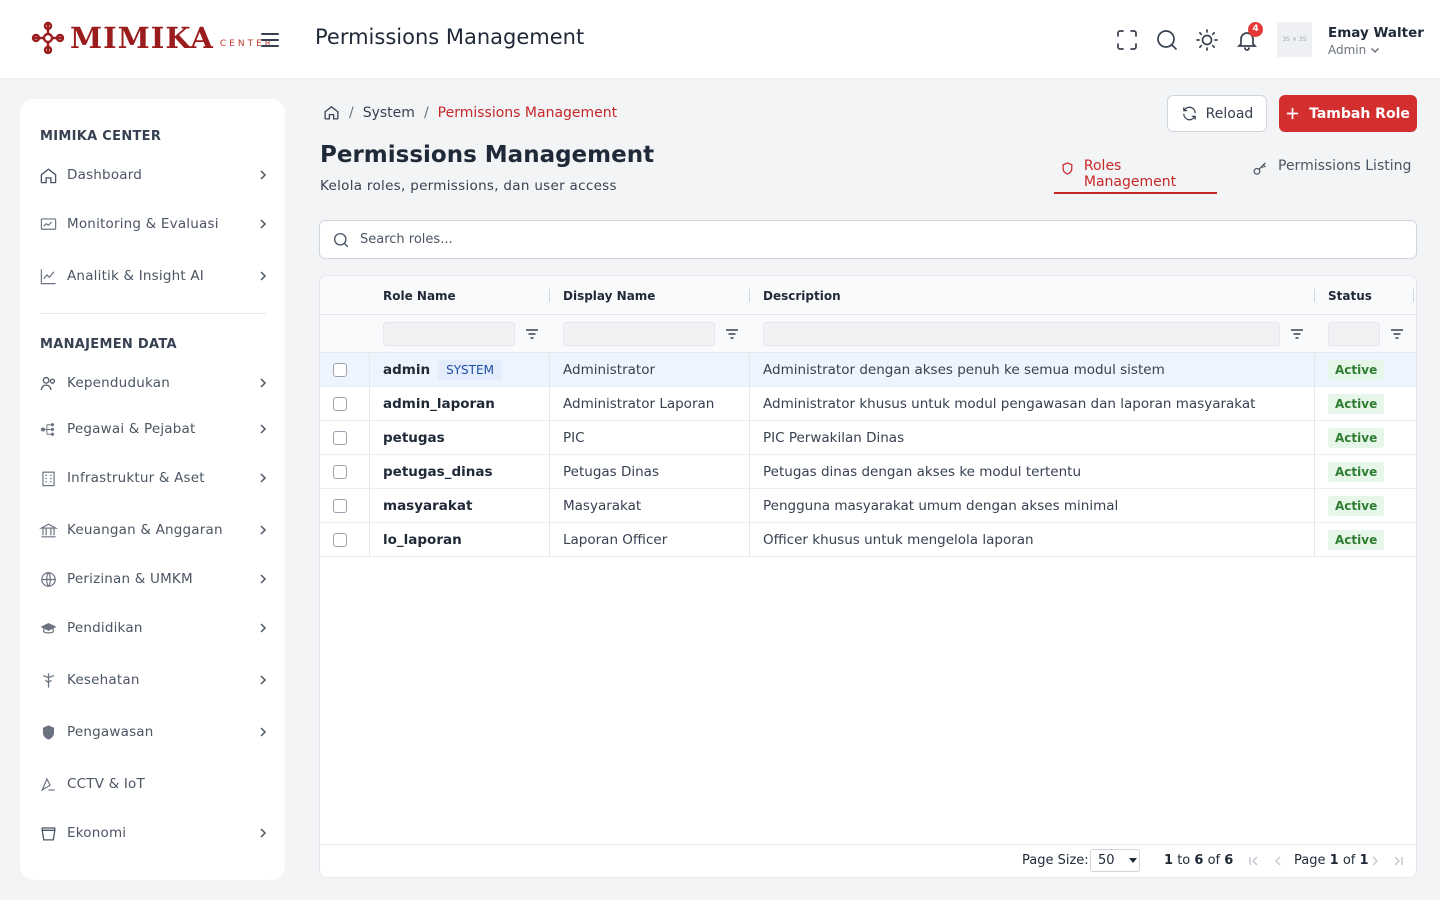 The width and height of the screenshot is (1440, 900). I want to click on sidebar-item-keuangan: Keuangan & Anggaran, so click(153, 530).